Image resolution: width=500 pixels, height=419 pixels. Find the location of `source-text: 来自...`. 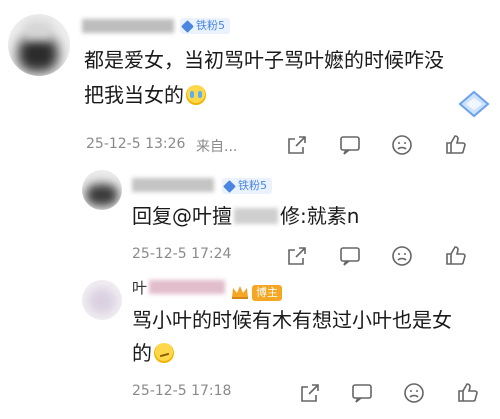

source-text: 来自... is located at coordinates (217, 147).